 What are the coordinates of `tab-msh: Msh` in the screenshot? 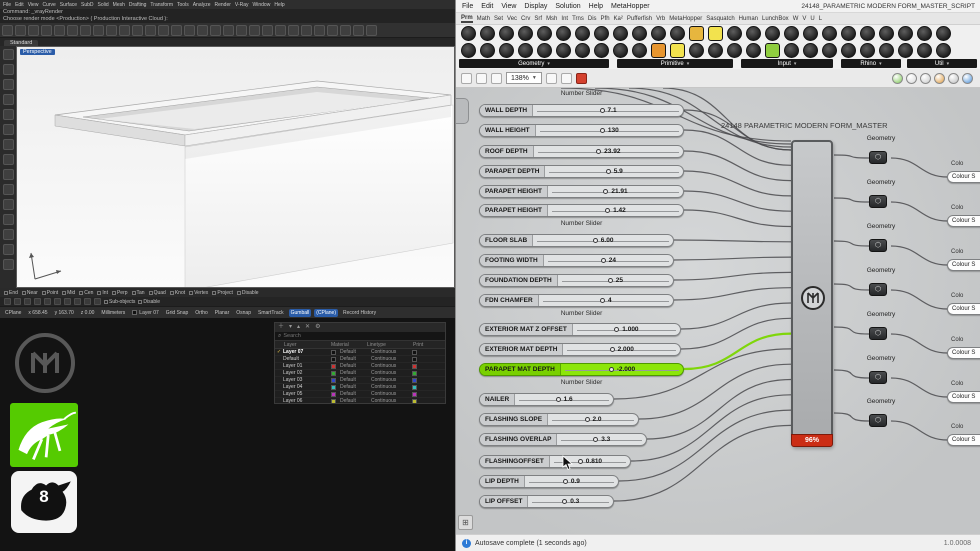 It's located at (551, 19).